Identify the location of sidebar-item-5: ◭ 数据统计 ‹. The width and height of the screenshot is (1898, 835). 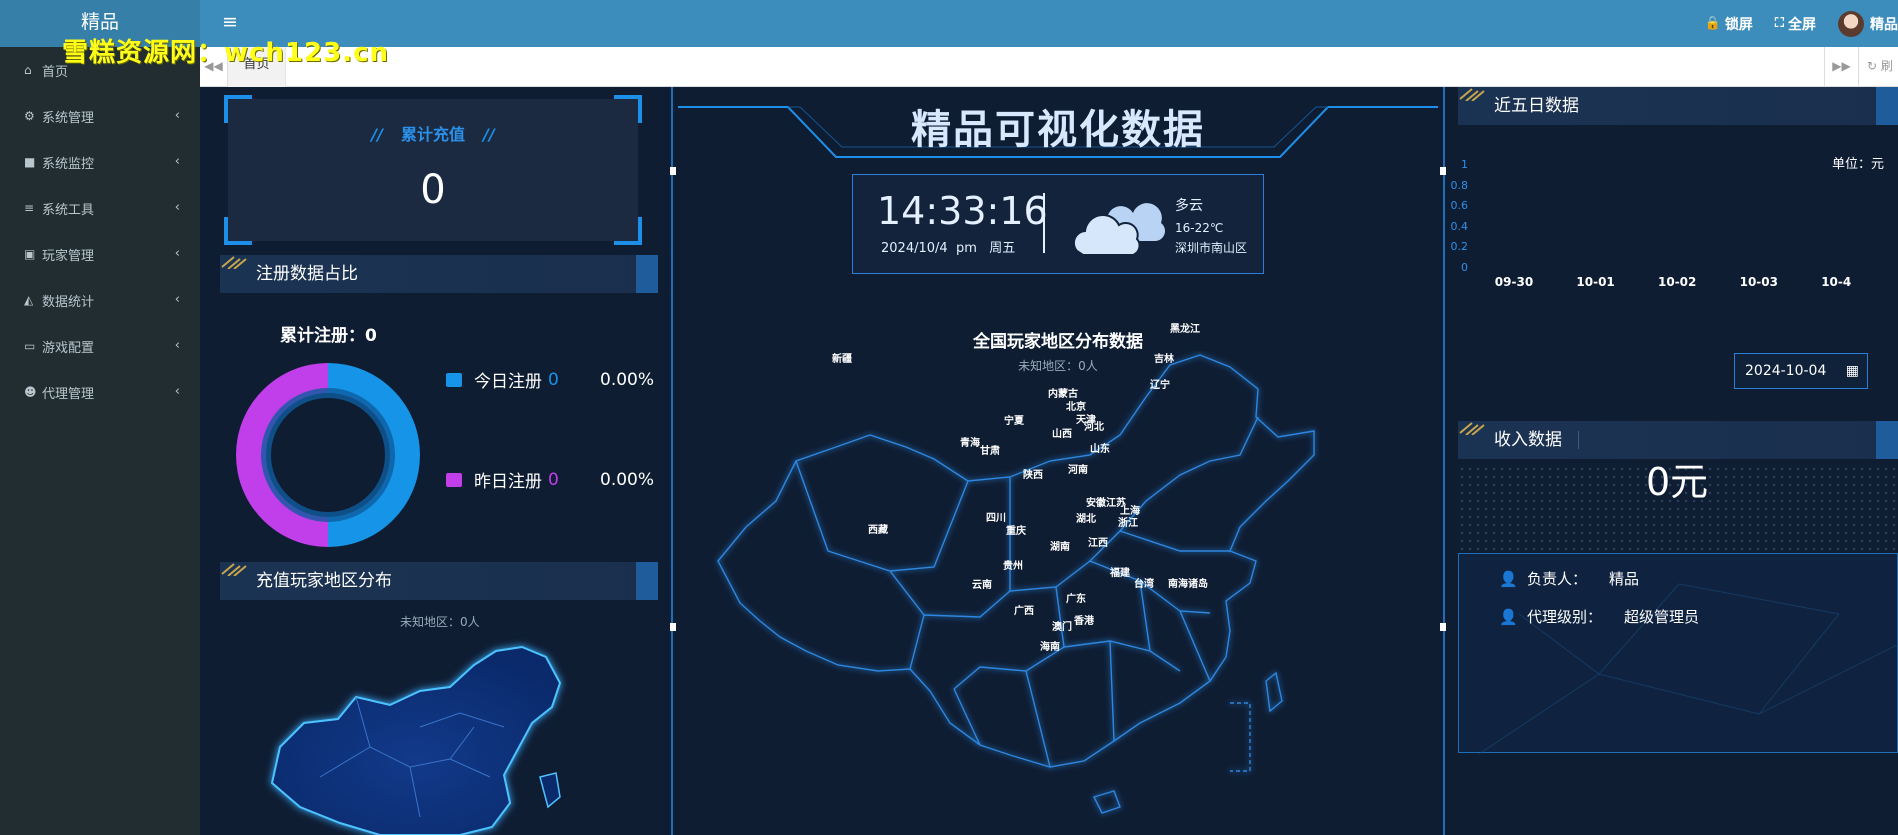
(100, 300).